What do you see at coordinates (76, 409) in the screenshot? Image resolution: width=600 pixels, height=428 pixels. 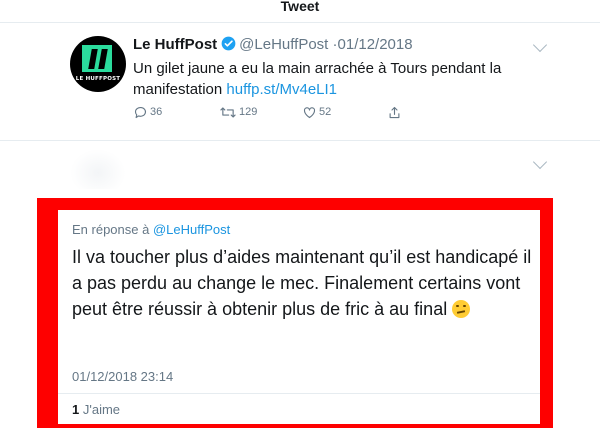 I see `likes-count: 1` at bounding box center [76, 409].